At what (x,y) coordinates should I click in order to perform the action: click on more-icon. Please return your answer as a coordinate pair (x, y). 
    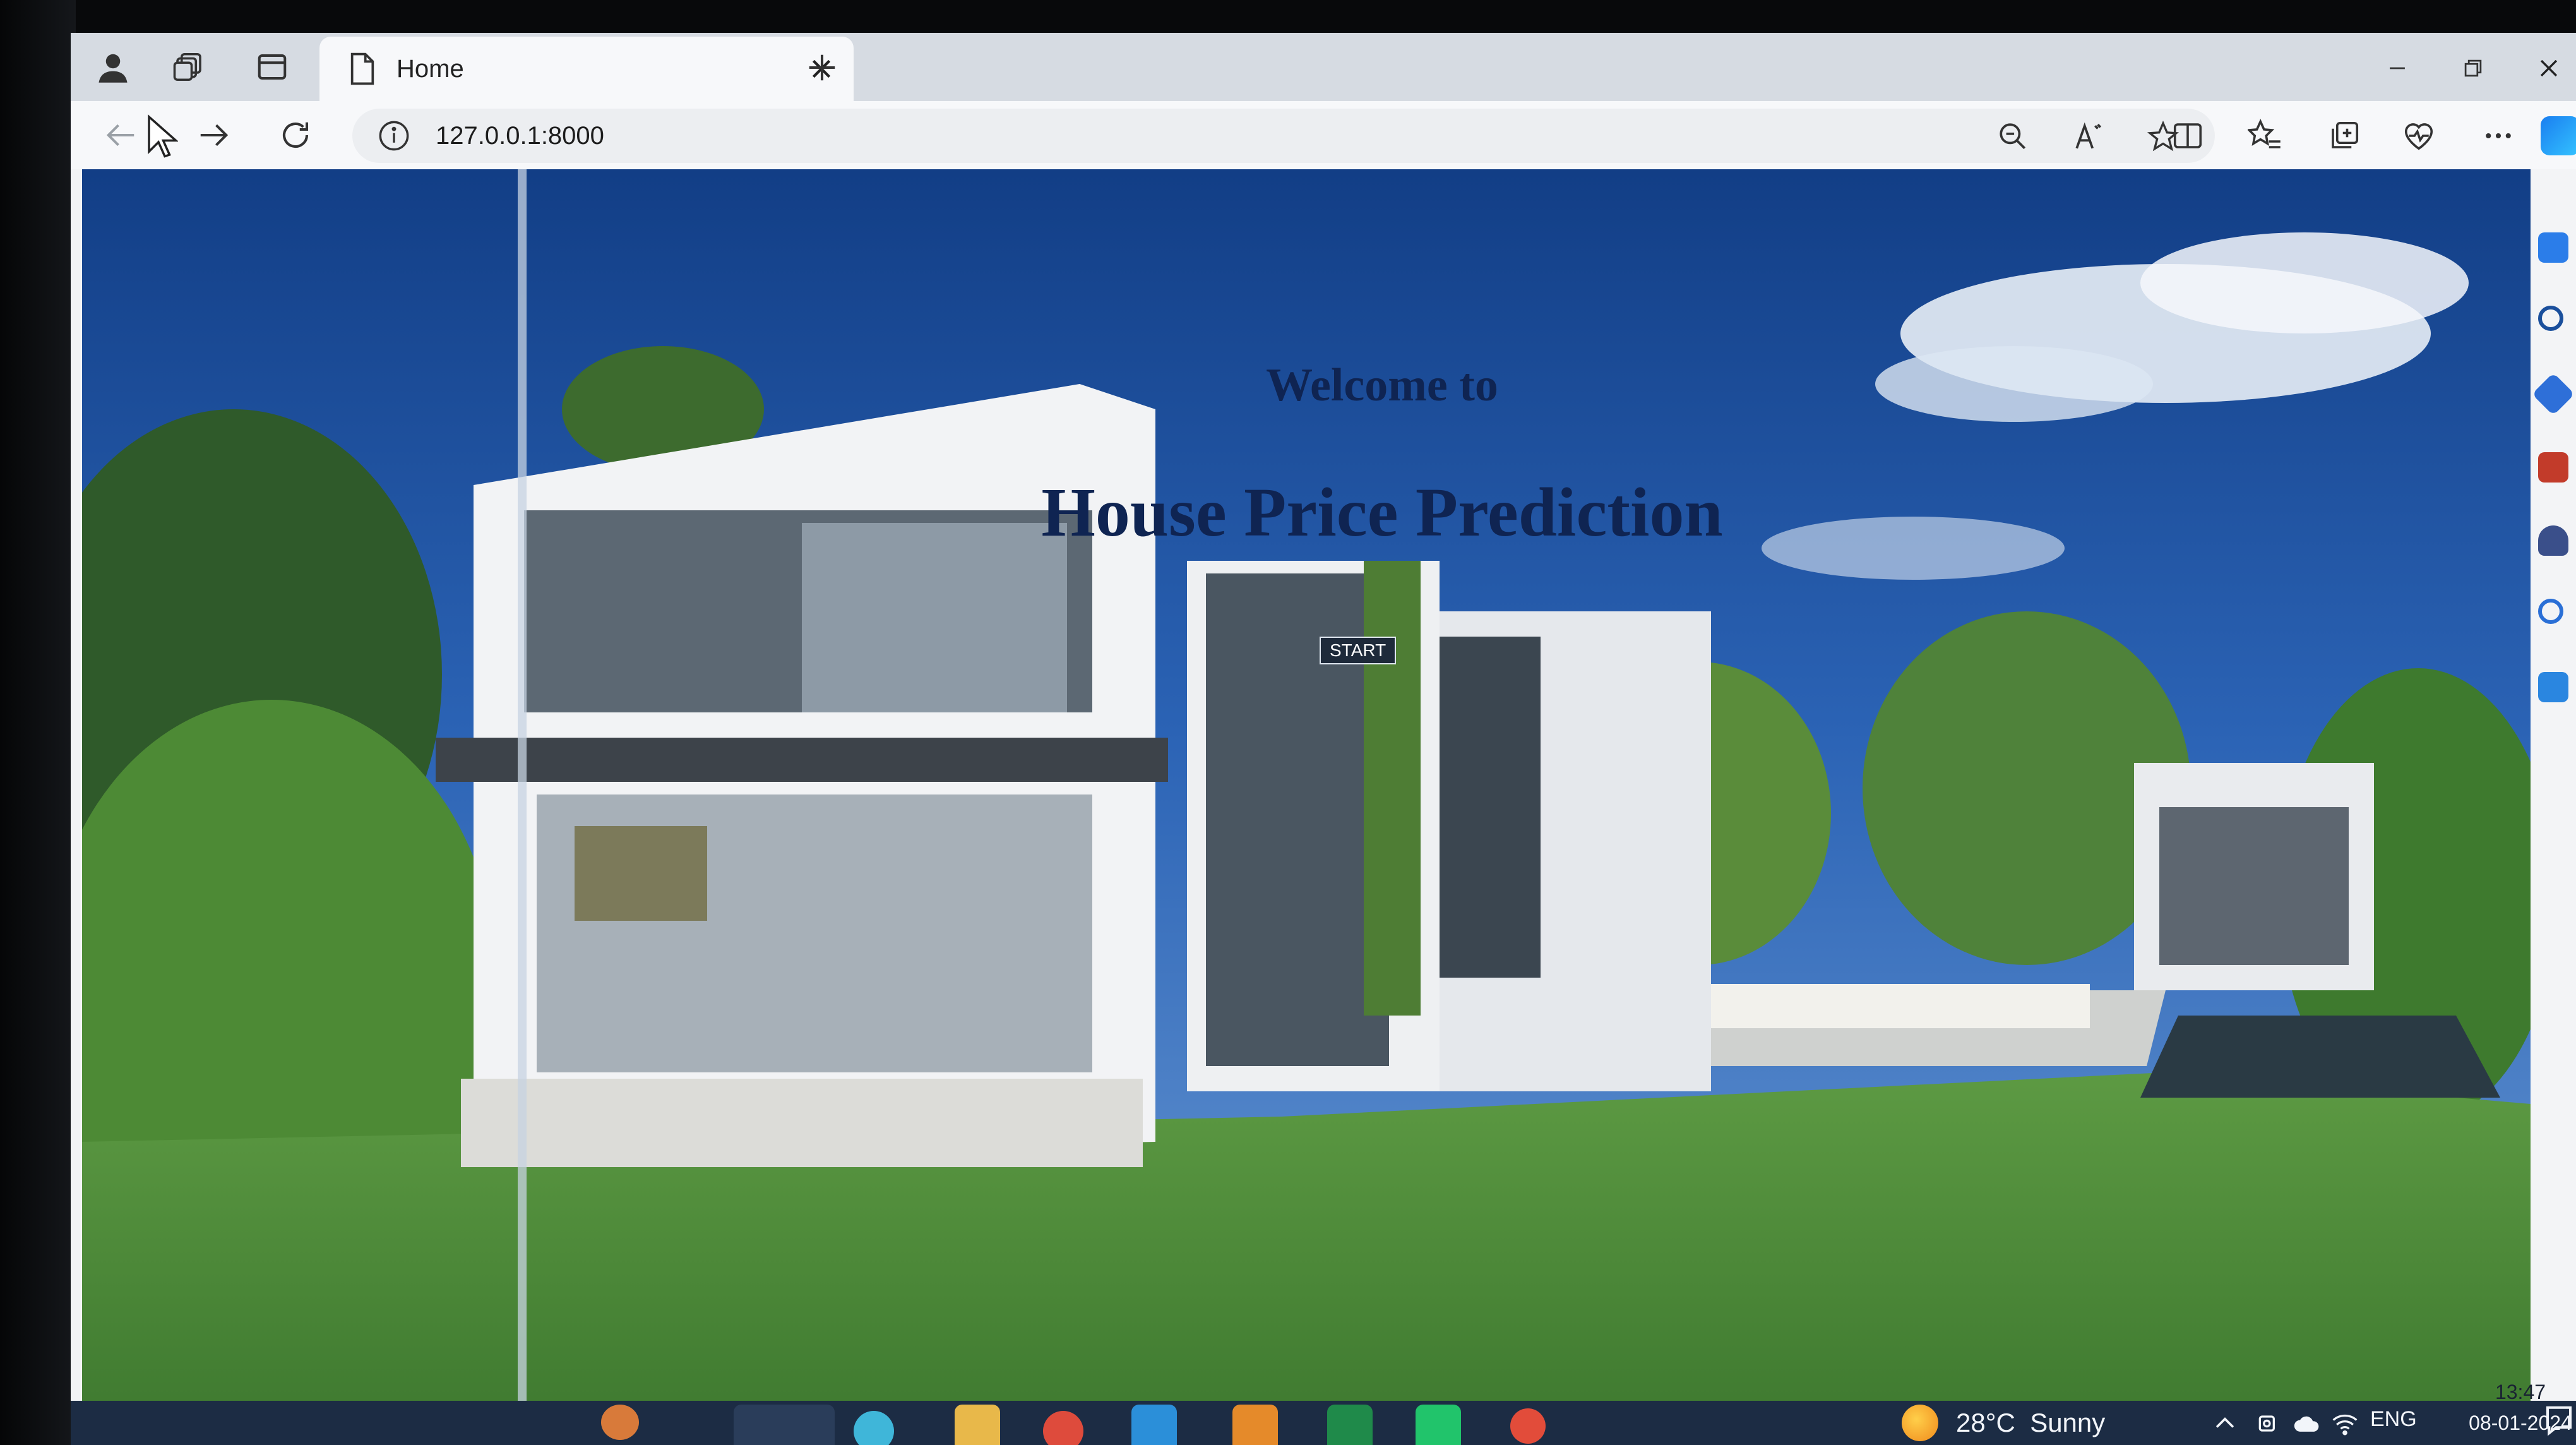
    Looking at the image, I should click on (2498, 136).